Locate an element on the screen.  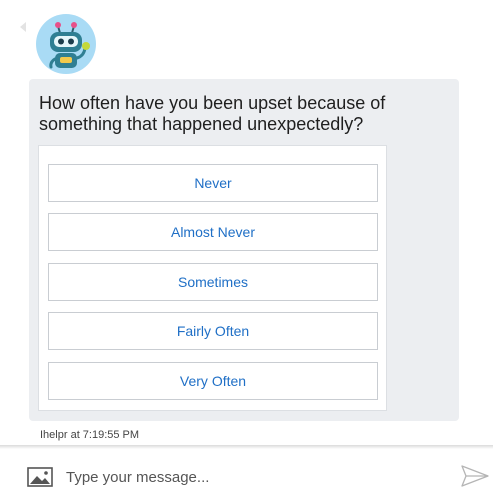
chevron-left-icon is located at coordinates (23, 27).